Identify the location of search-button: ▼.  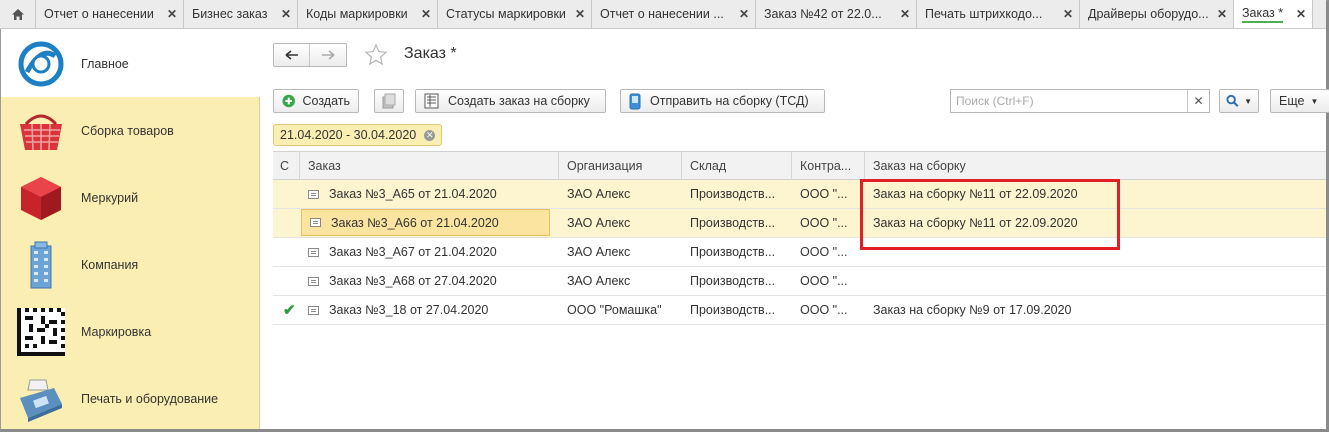
(1239, 101).